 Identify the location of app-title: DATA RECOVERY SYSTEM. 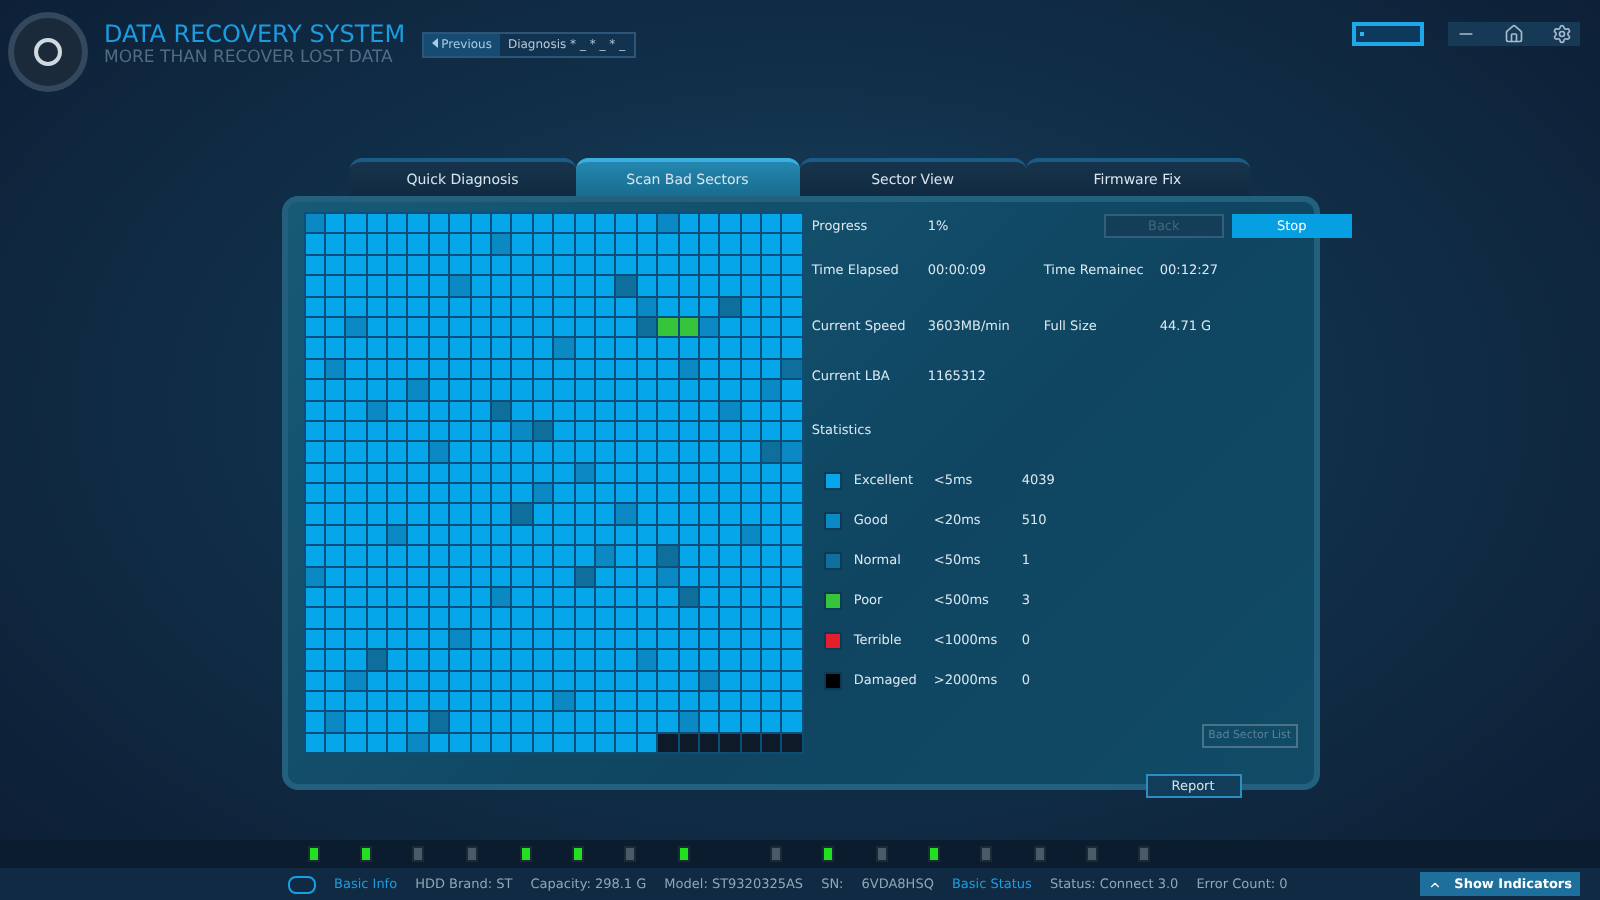
(255, 35).